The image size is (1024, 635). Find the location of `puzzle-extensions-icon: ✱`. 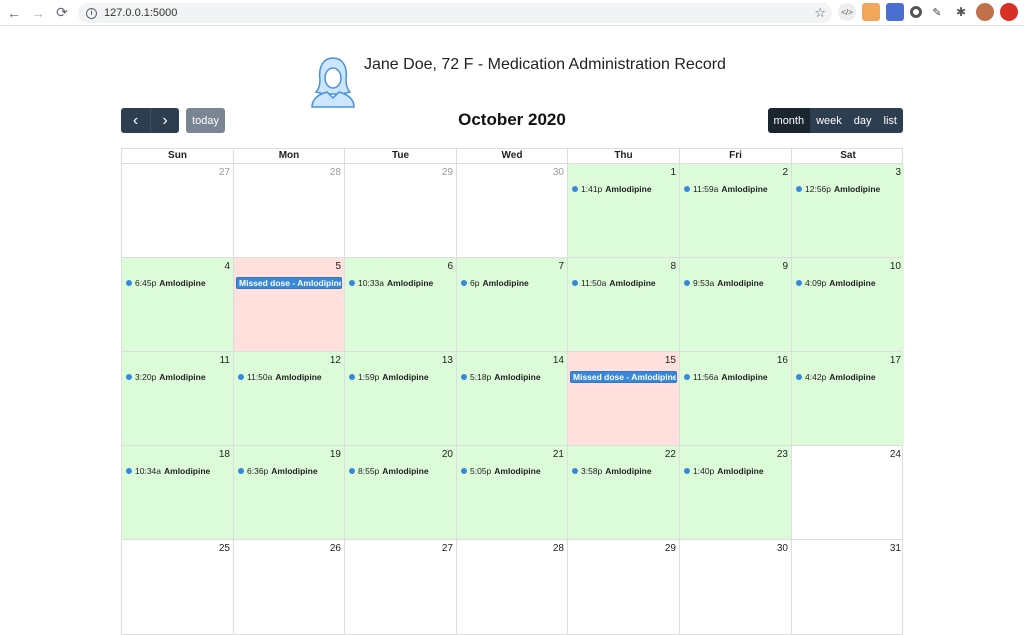

puzzle-extensions-icon: ✱ is located at coordinates (961, 12).